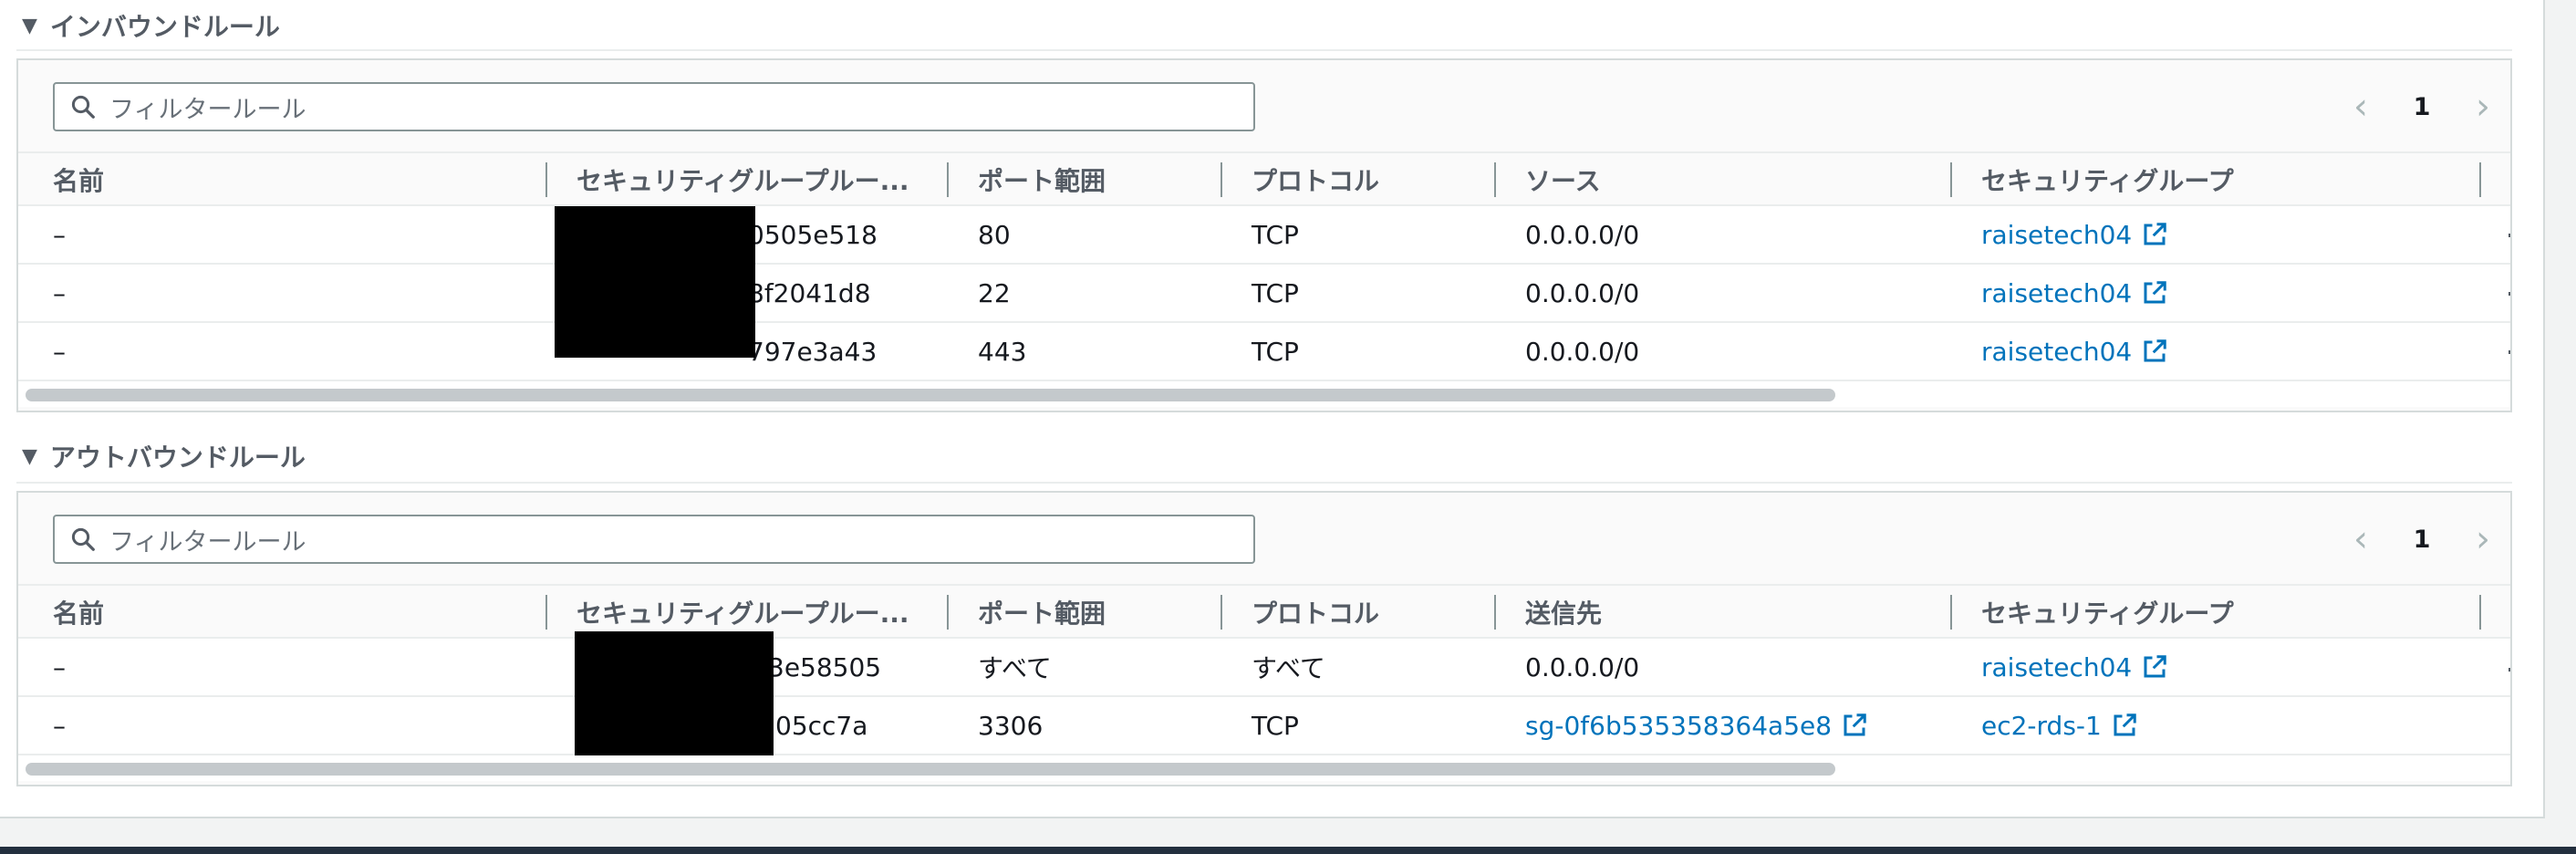  I want to click on outbound-rules-title: アウトバウンドルール, so click(177, 458).